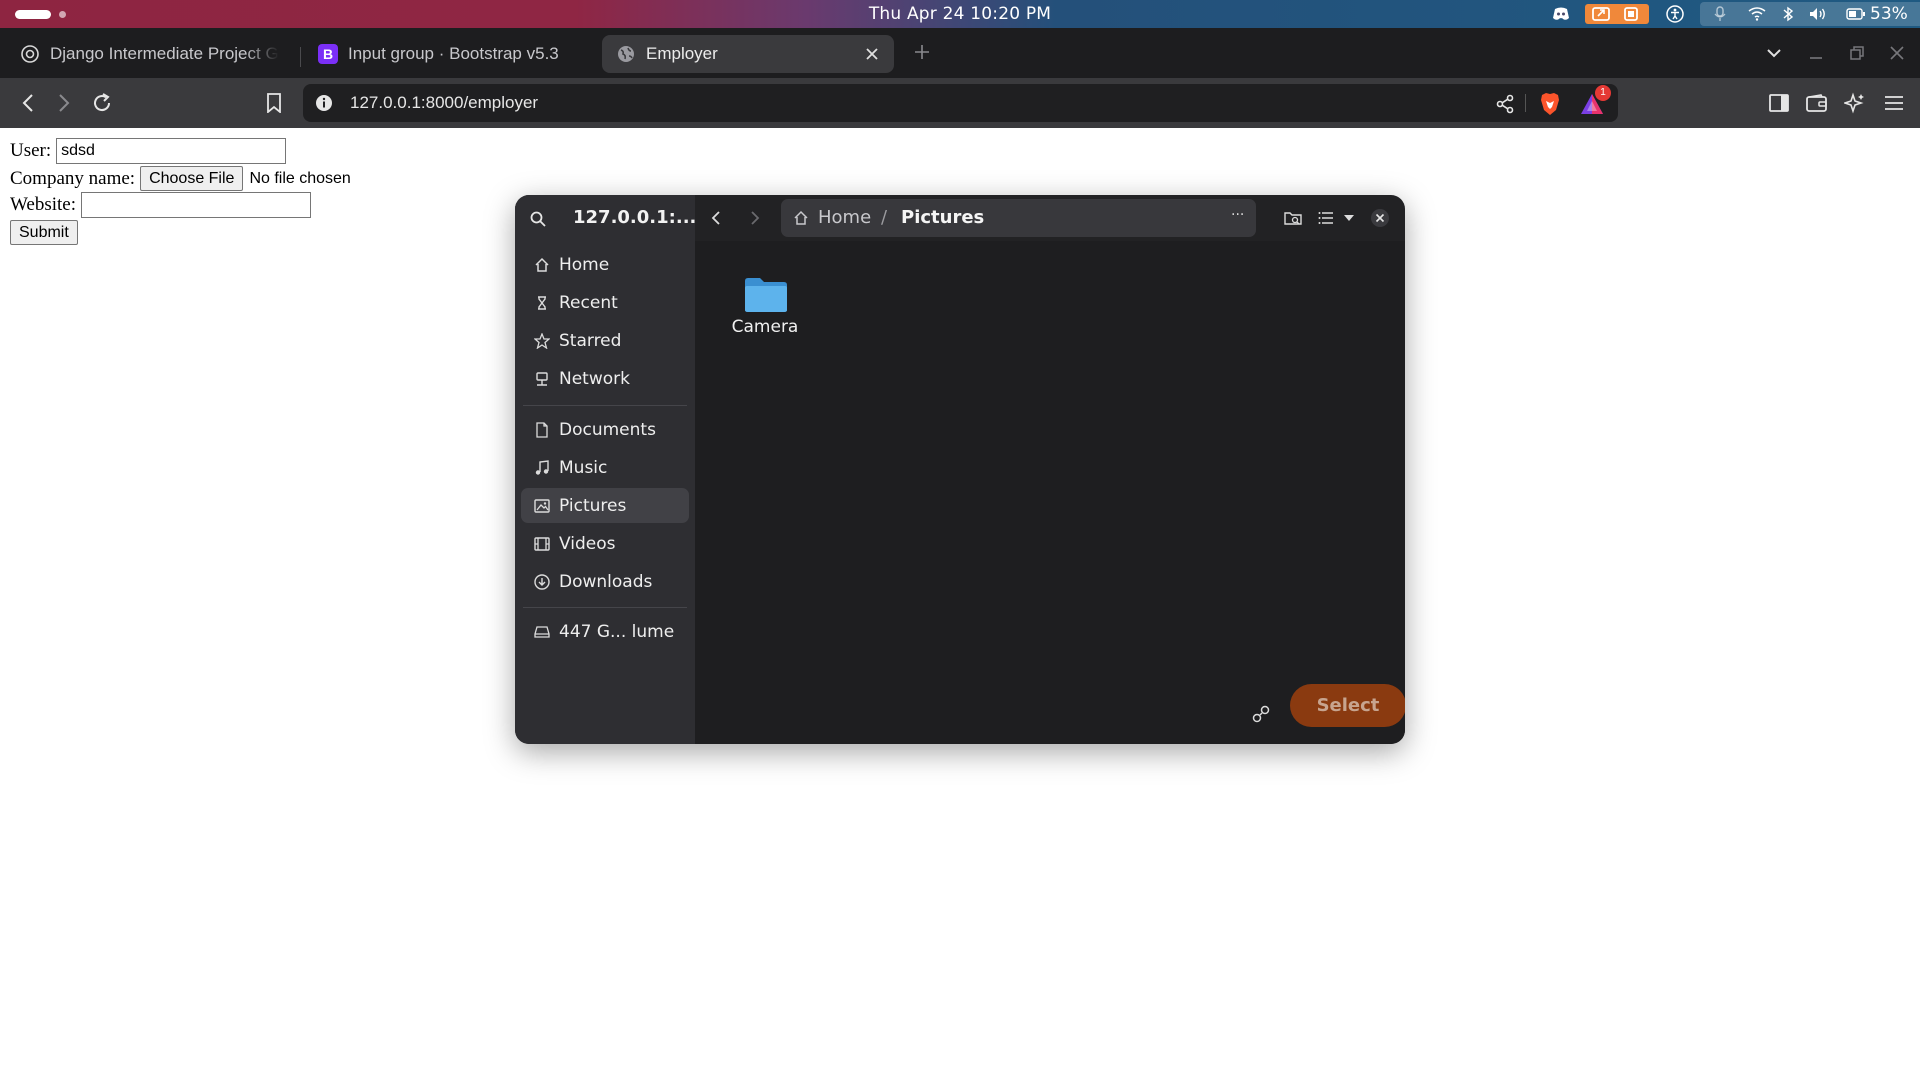 The width and height of the screenshot is (1920, 1080). What do you see at coordinates (607, 429) in the screenshot?
I see `sidebar-item-label: Documents` at bounding box center [607, 429].